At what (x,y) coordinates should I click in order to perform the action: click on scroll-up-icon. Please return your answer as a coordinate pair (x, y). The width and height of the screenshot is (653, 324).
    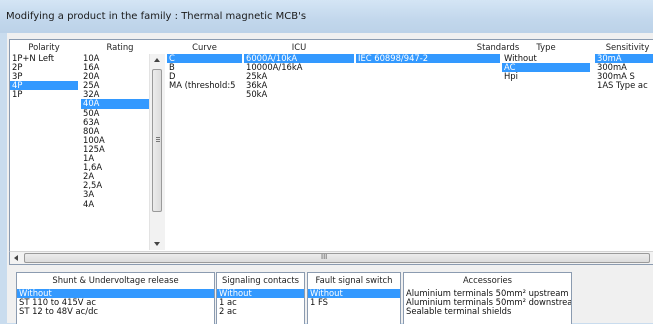
    Looking at the image, I should click on (157, 60).